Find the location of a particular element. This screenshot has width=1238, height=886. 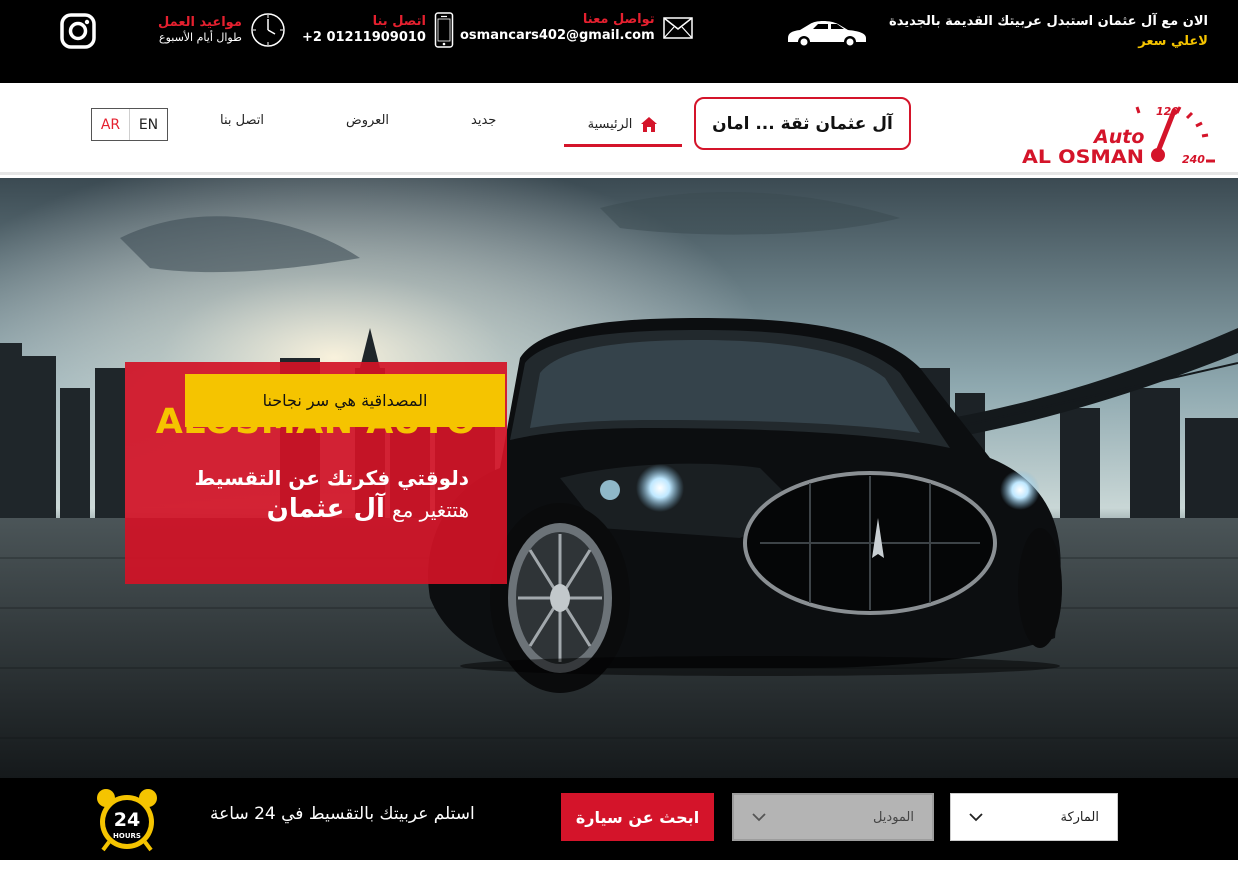

lang-ar: AR is located at coordinates (111, 124).